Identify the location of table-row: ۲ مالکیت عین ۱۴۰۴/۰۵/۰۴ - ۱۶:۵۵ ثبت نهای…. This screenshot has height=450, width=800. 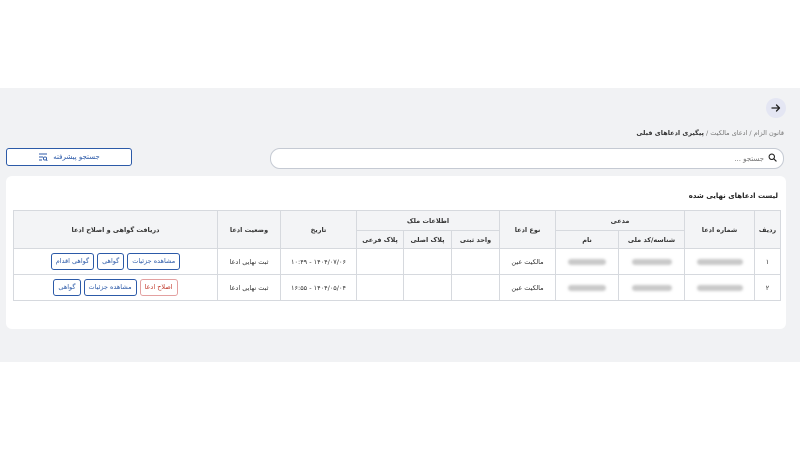
(397, 287).